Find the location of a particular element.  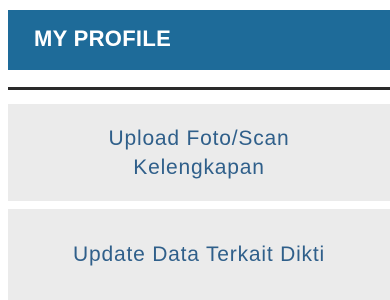

header-divider is located at coordinates (199, 88).